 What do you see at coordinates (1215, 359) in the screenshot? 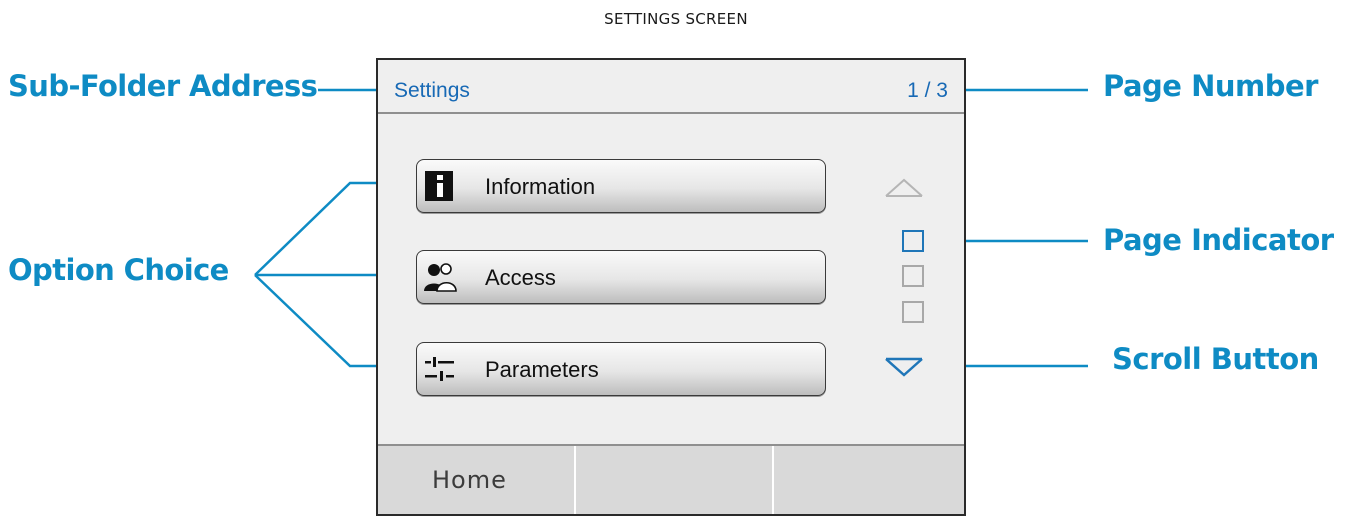
I see `callout-scroll-button: Scroll Button` at bounding box center [1215, 359].